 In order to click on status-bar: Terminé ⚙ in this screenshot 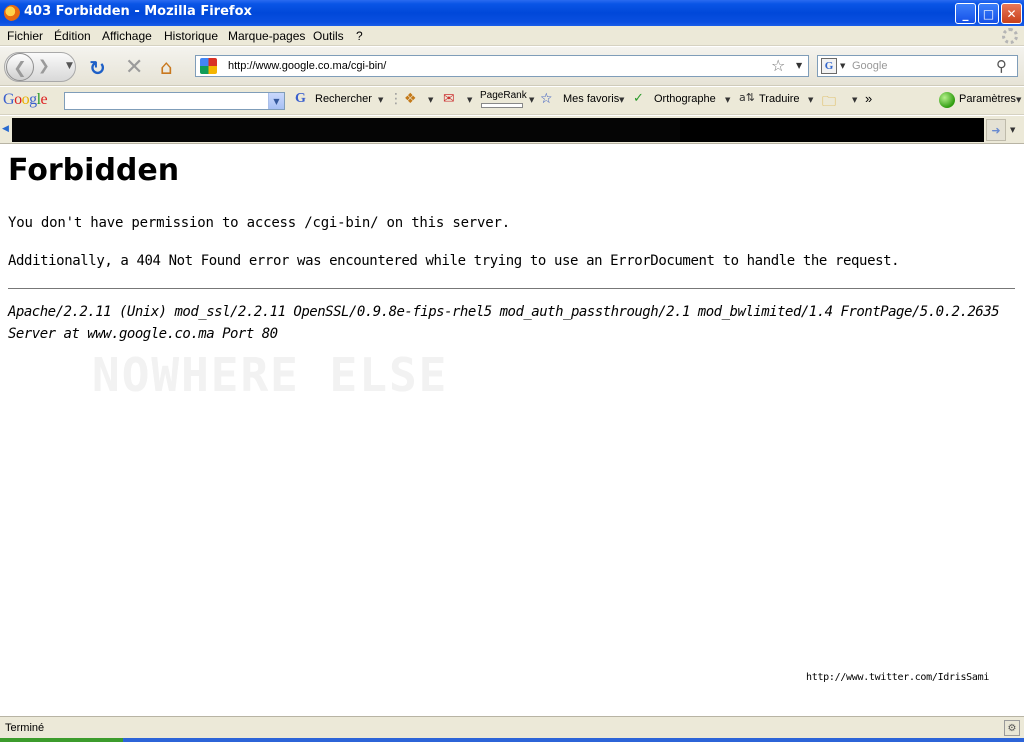, I will do `click(512, 727)`.